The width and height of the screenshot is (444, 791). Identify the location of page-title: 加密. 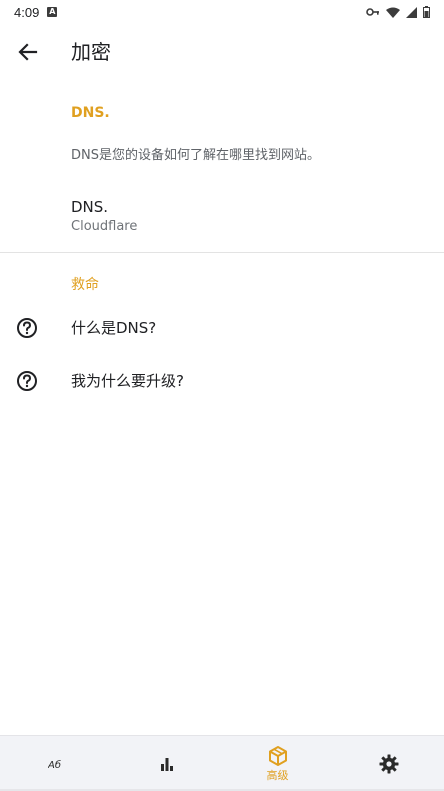
(91, 52).